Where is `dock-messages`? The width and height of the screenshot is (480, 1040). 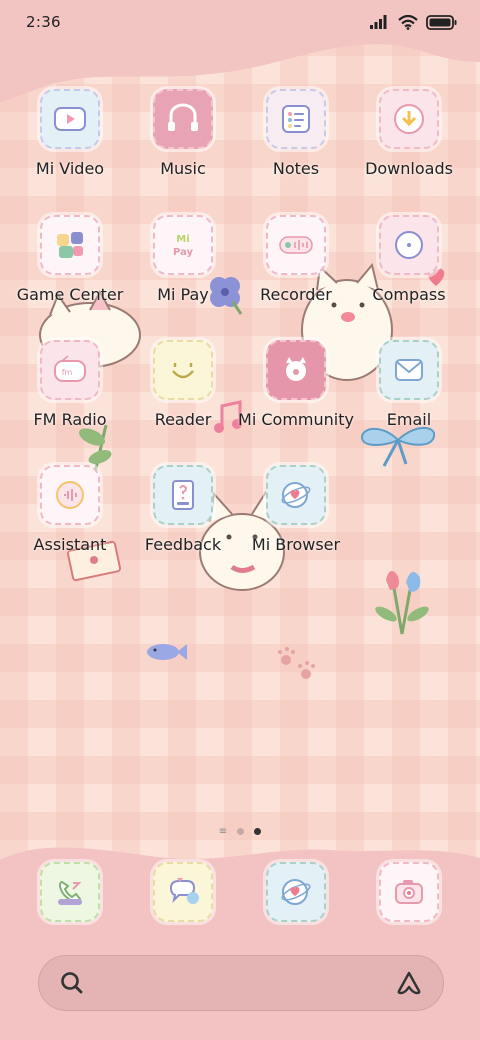 dock-messages is located at coordinates (183, 894).